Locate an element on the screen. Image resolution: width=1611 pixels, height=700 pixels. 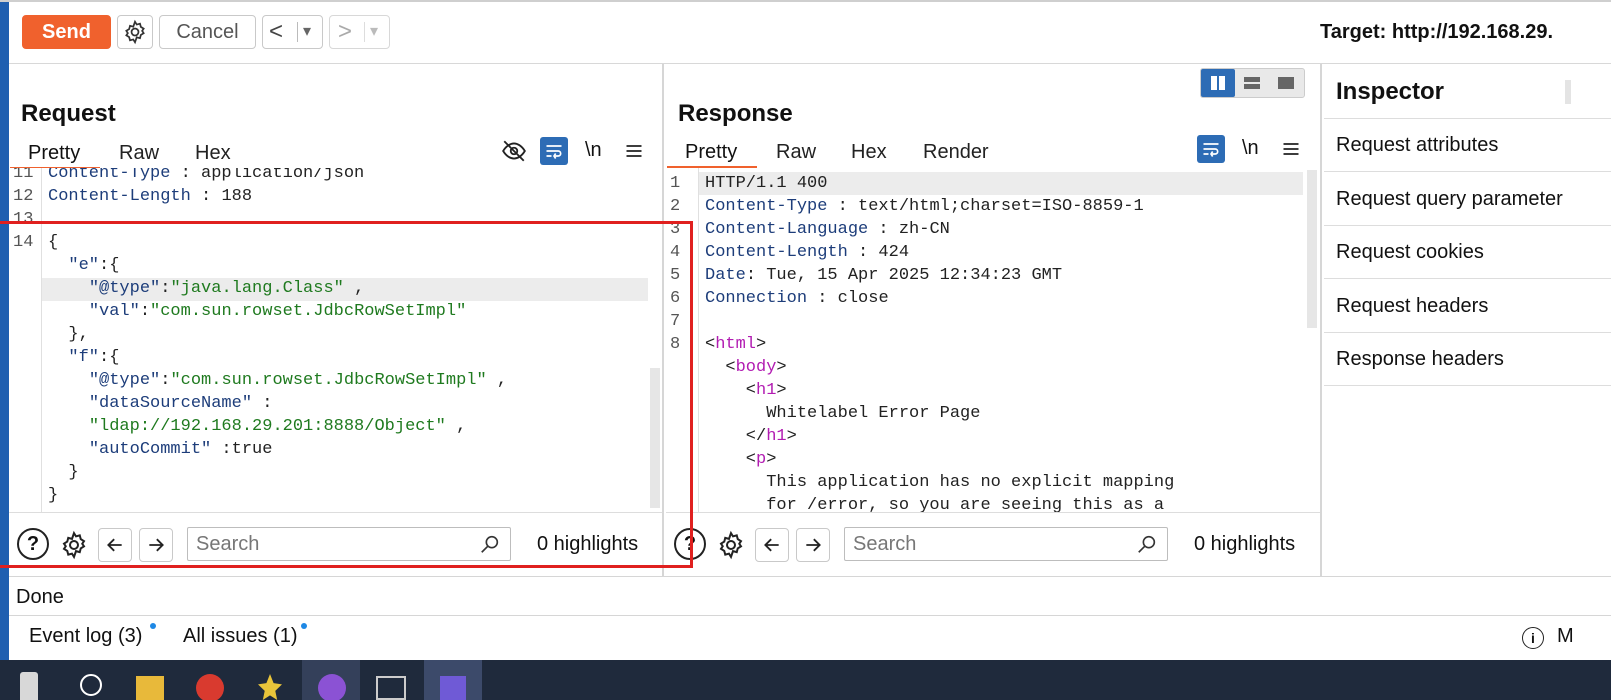
taskbar-browser-icon is located at coordinates (210, 687).